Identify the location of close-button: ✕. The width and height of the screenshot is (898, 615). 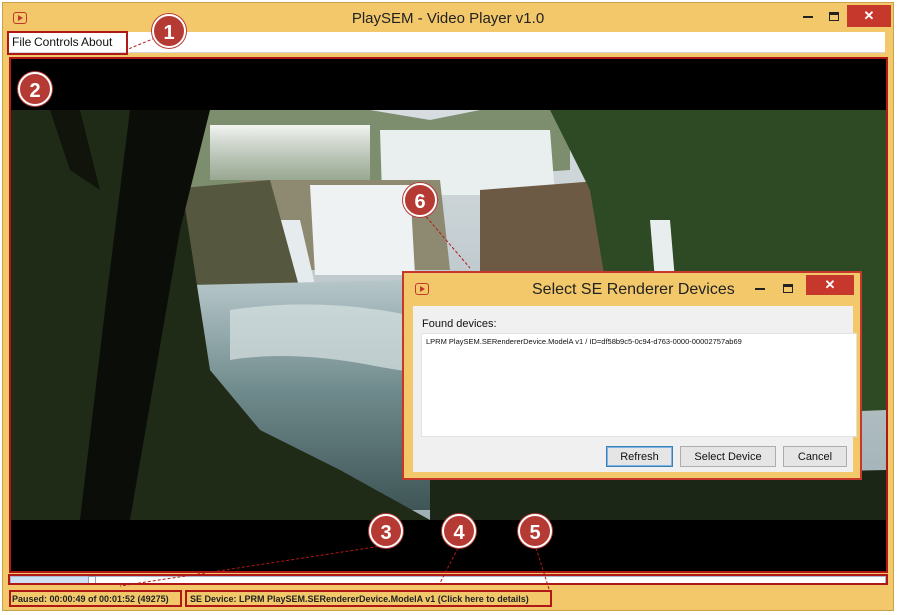
(869, 16).